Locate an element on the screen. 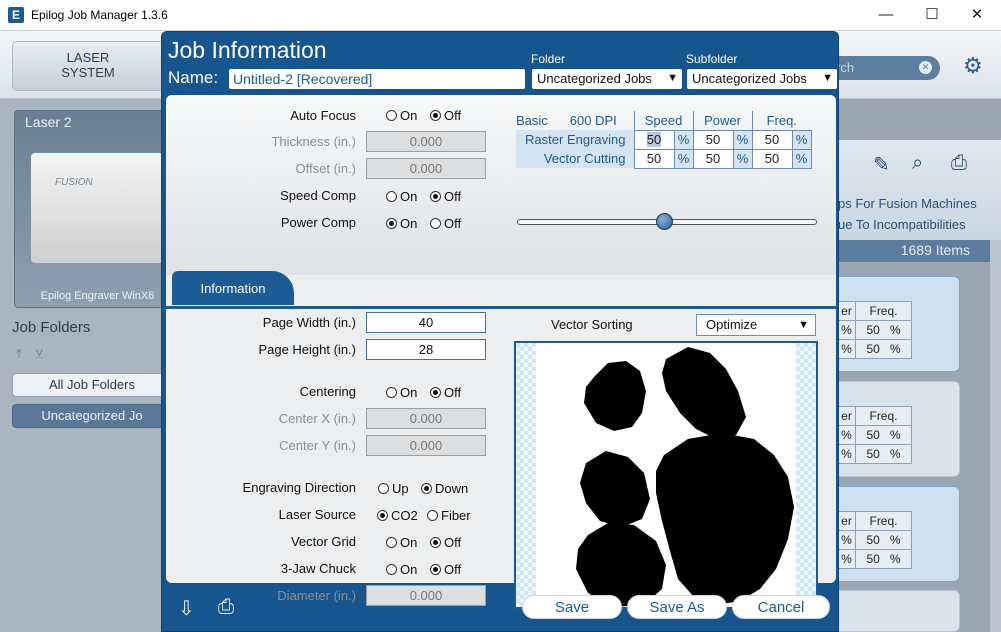  speed-comp-on-radio: On is located at coordinates (401, 196).